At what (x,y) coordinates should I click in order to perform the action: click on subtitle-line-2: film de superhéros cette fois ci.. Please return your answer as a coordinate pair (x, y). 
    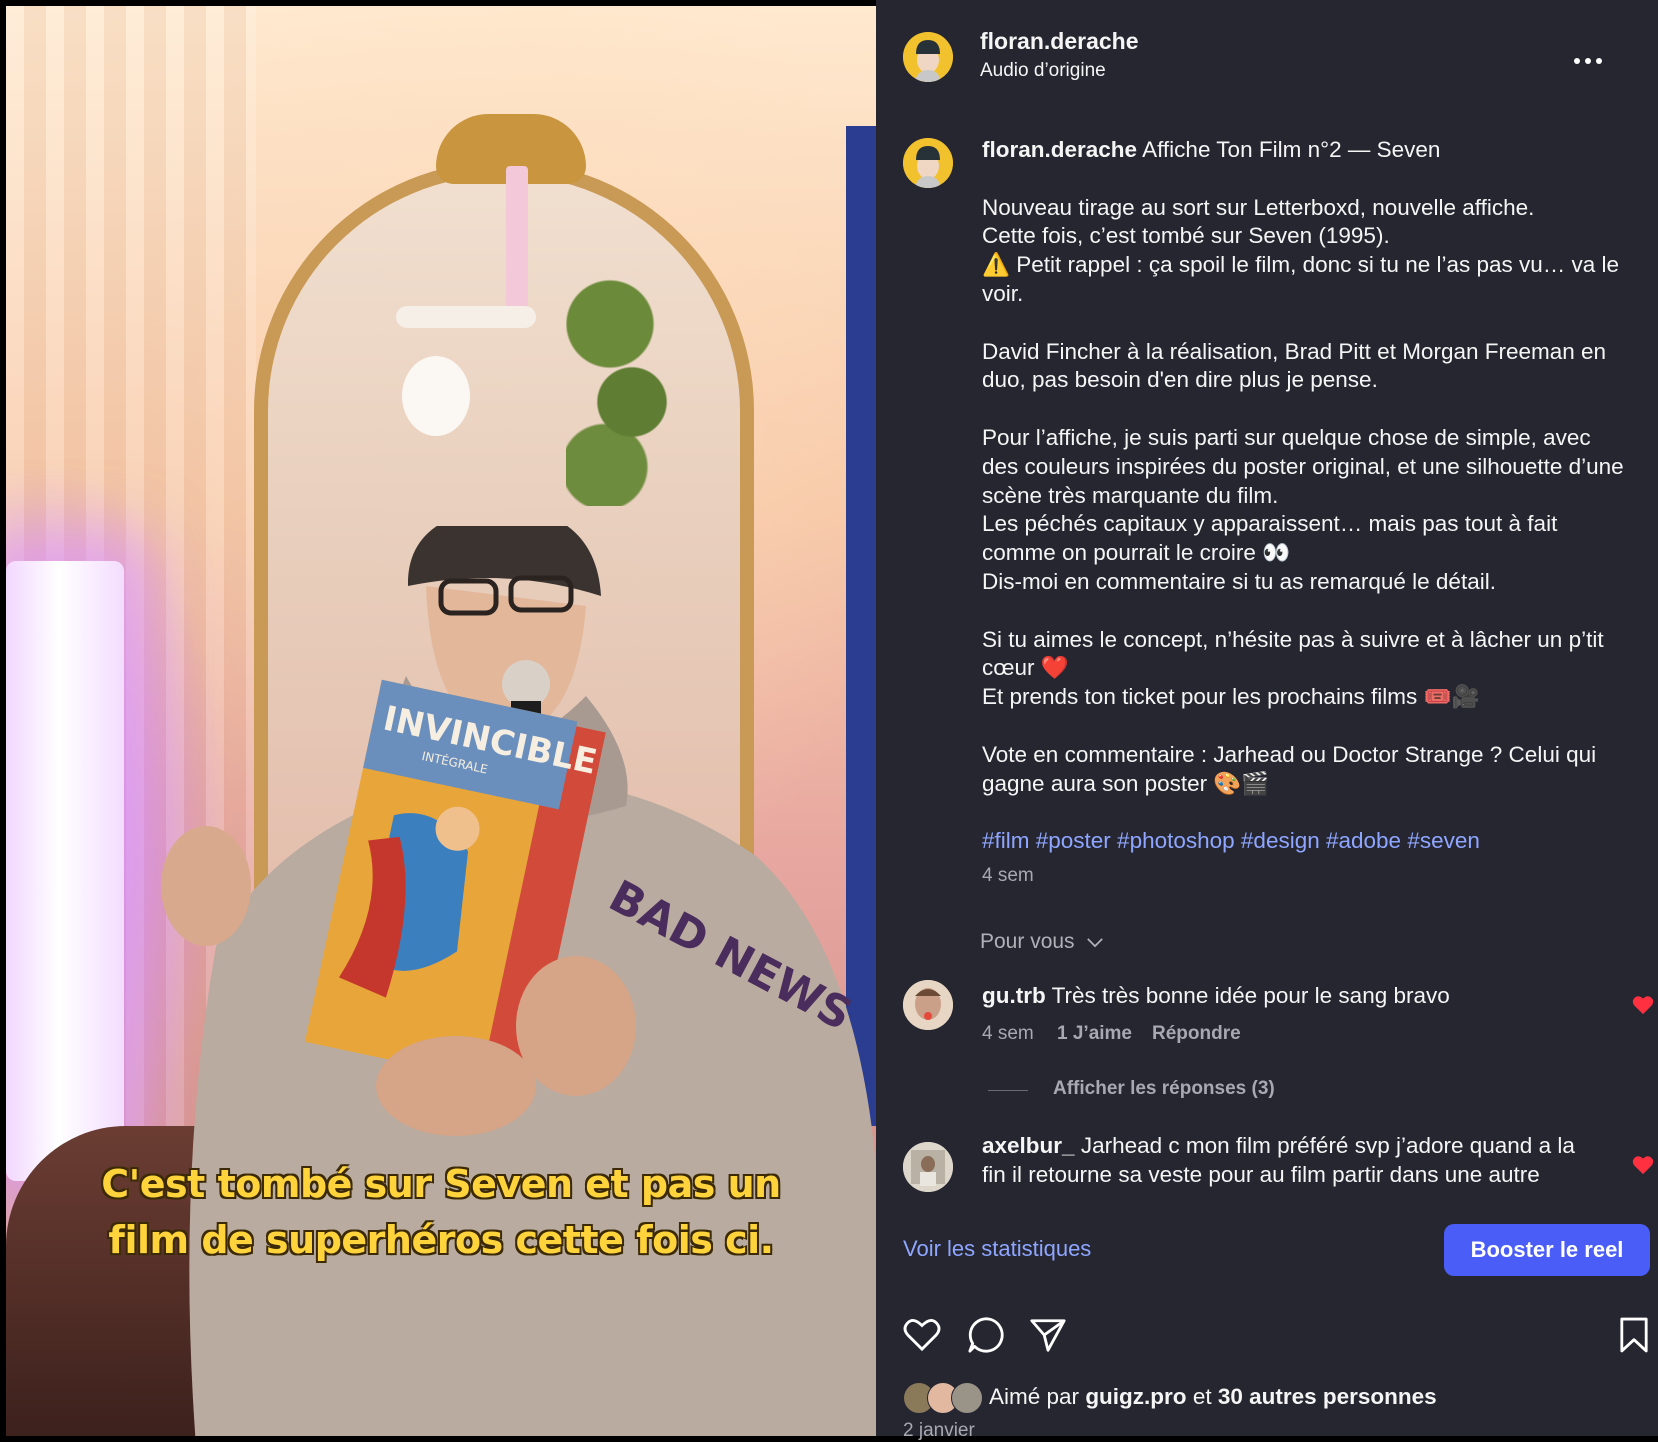
    Looking at the image, I should click on (441, 1240).